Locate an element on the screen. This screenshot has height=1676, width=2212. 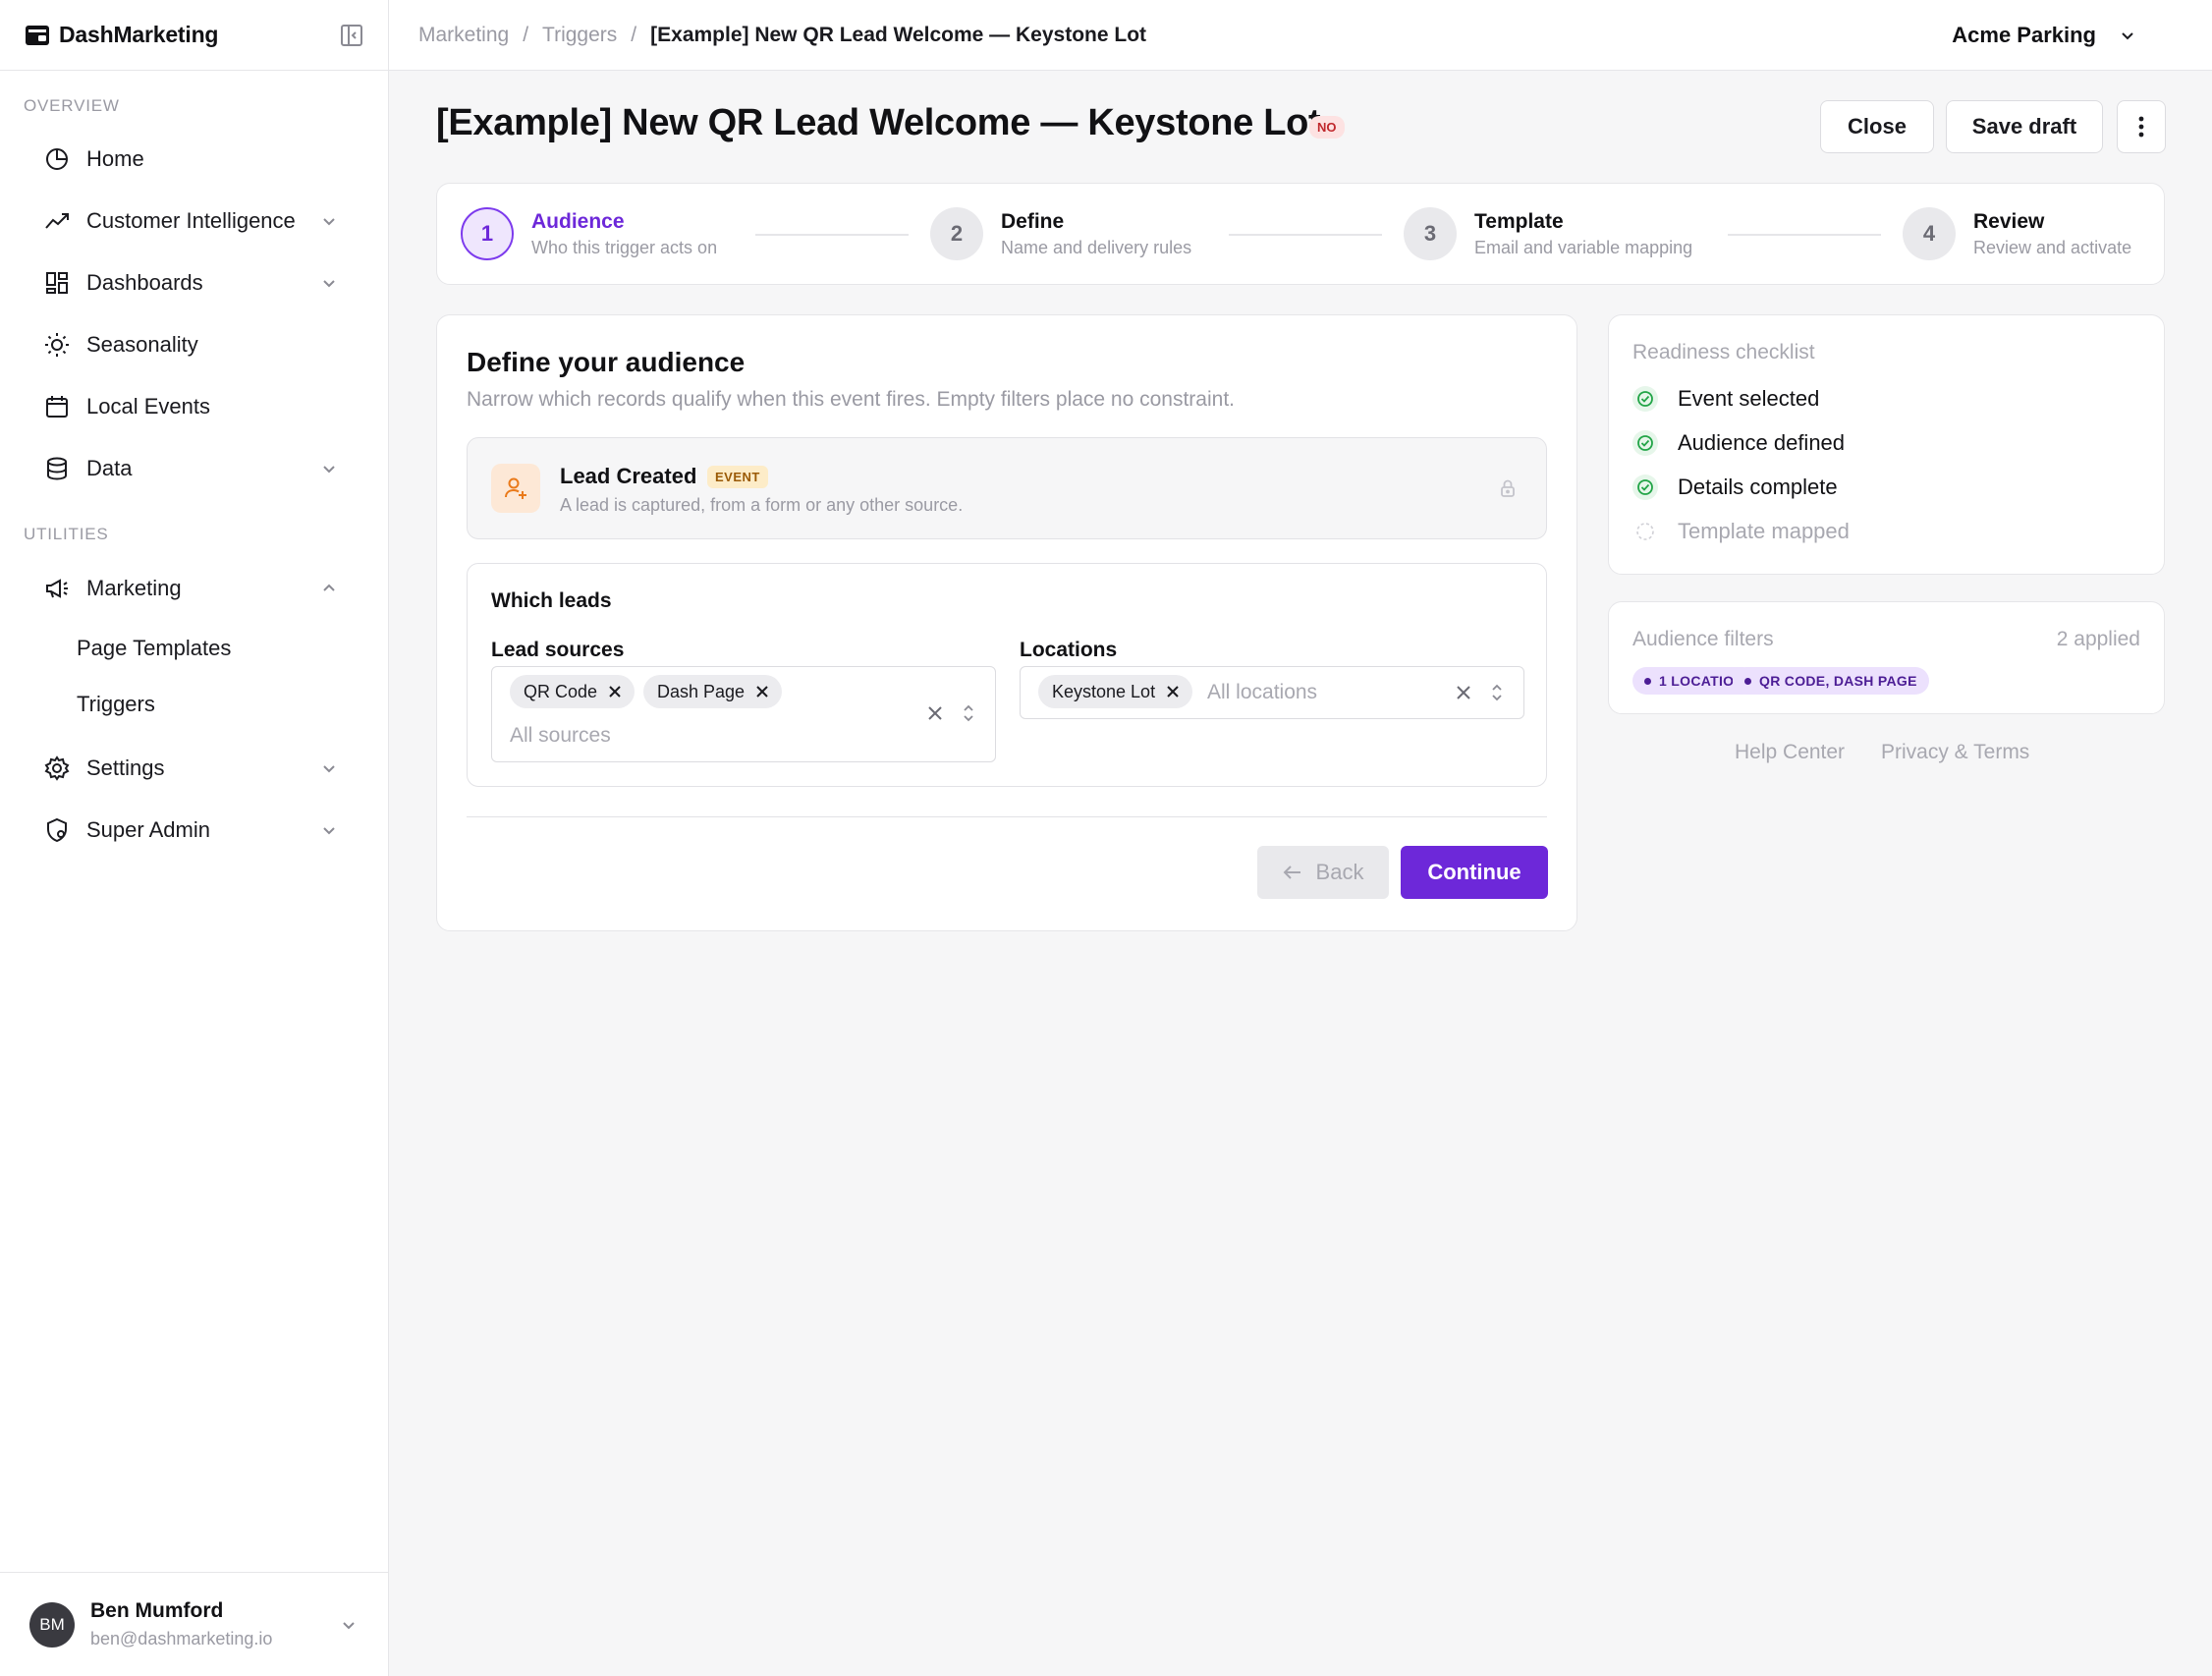
sidebar-item-settings: Settings is located at coordinates (191, 768).